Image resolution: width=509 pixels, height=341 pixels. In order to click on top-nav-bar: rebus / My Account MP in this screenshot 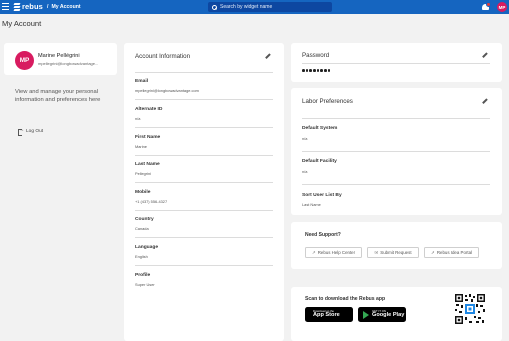, I will do `click(254, 7)`.